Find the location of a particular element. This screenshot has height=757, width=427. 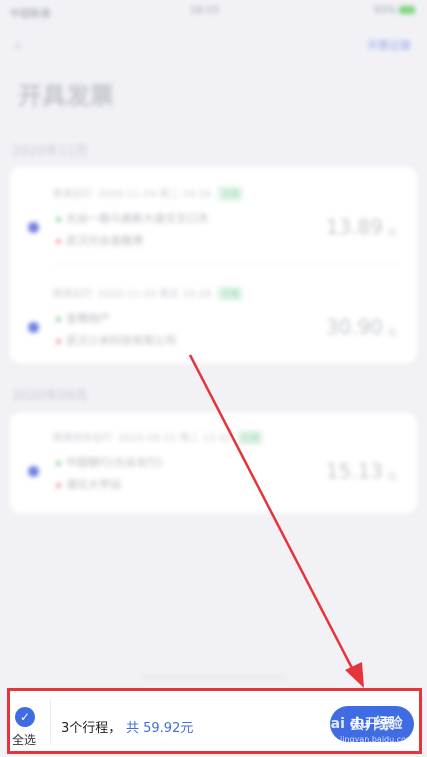

watermark-url: jingyan.baidu.com is located at coordinates (377, 739).